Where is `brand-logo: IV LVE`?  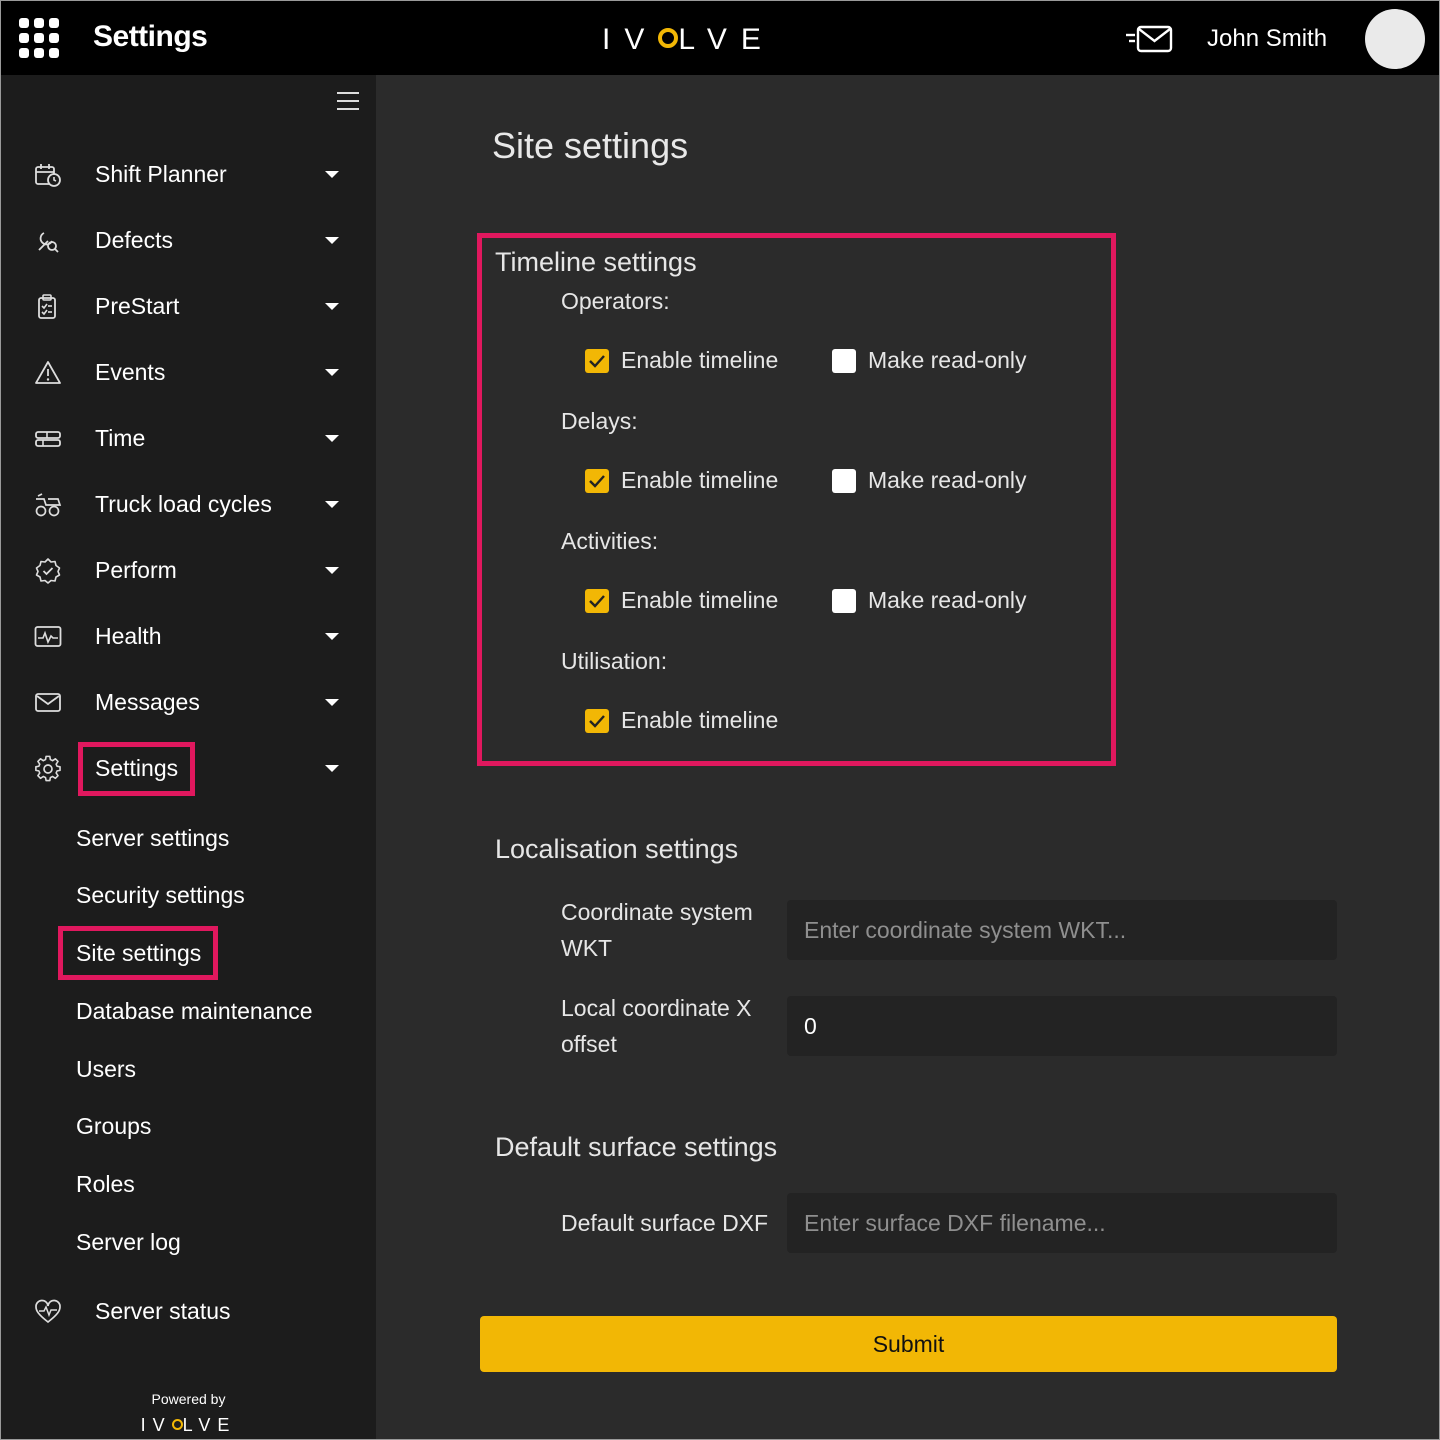
brand-logo: IV LVE is located at coordinates (688, 40).